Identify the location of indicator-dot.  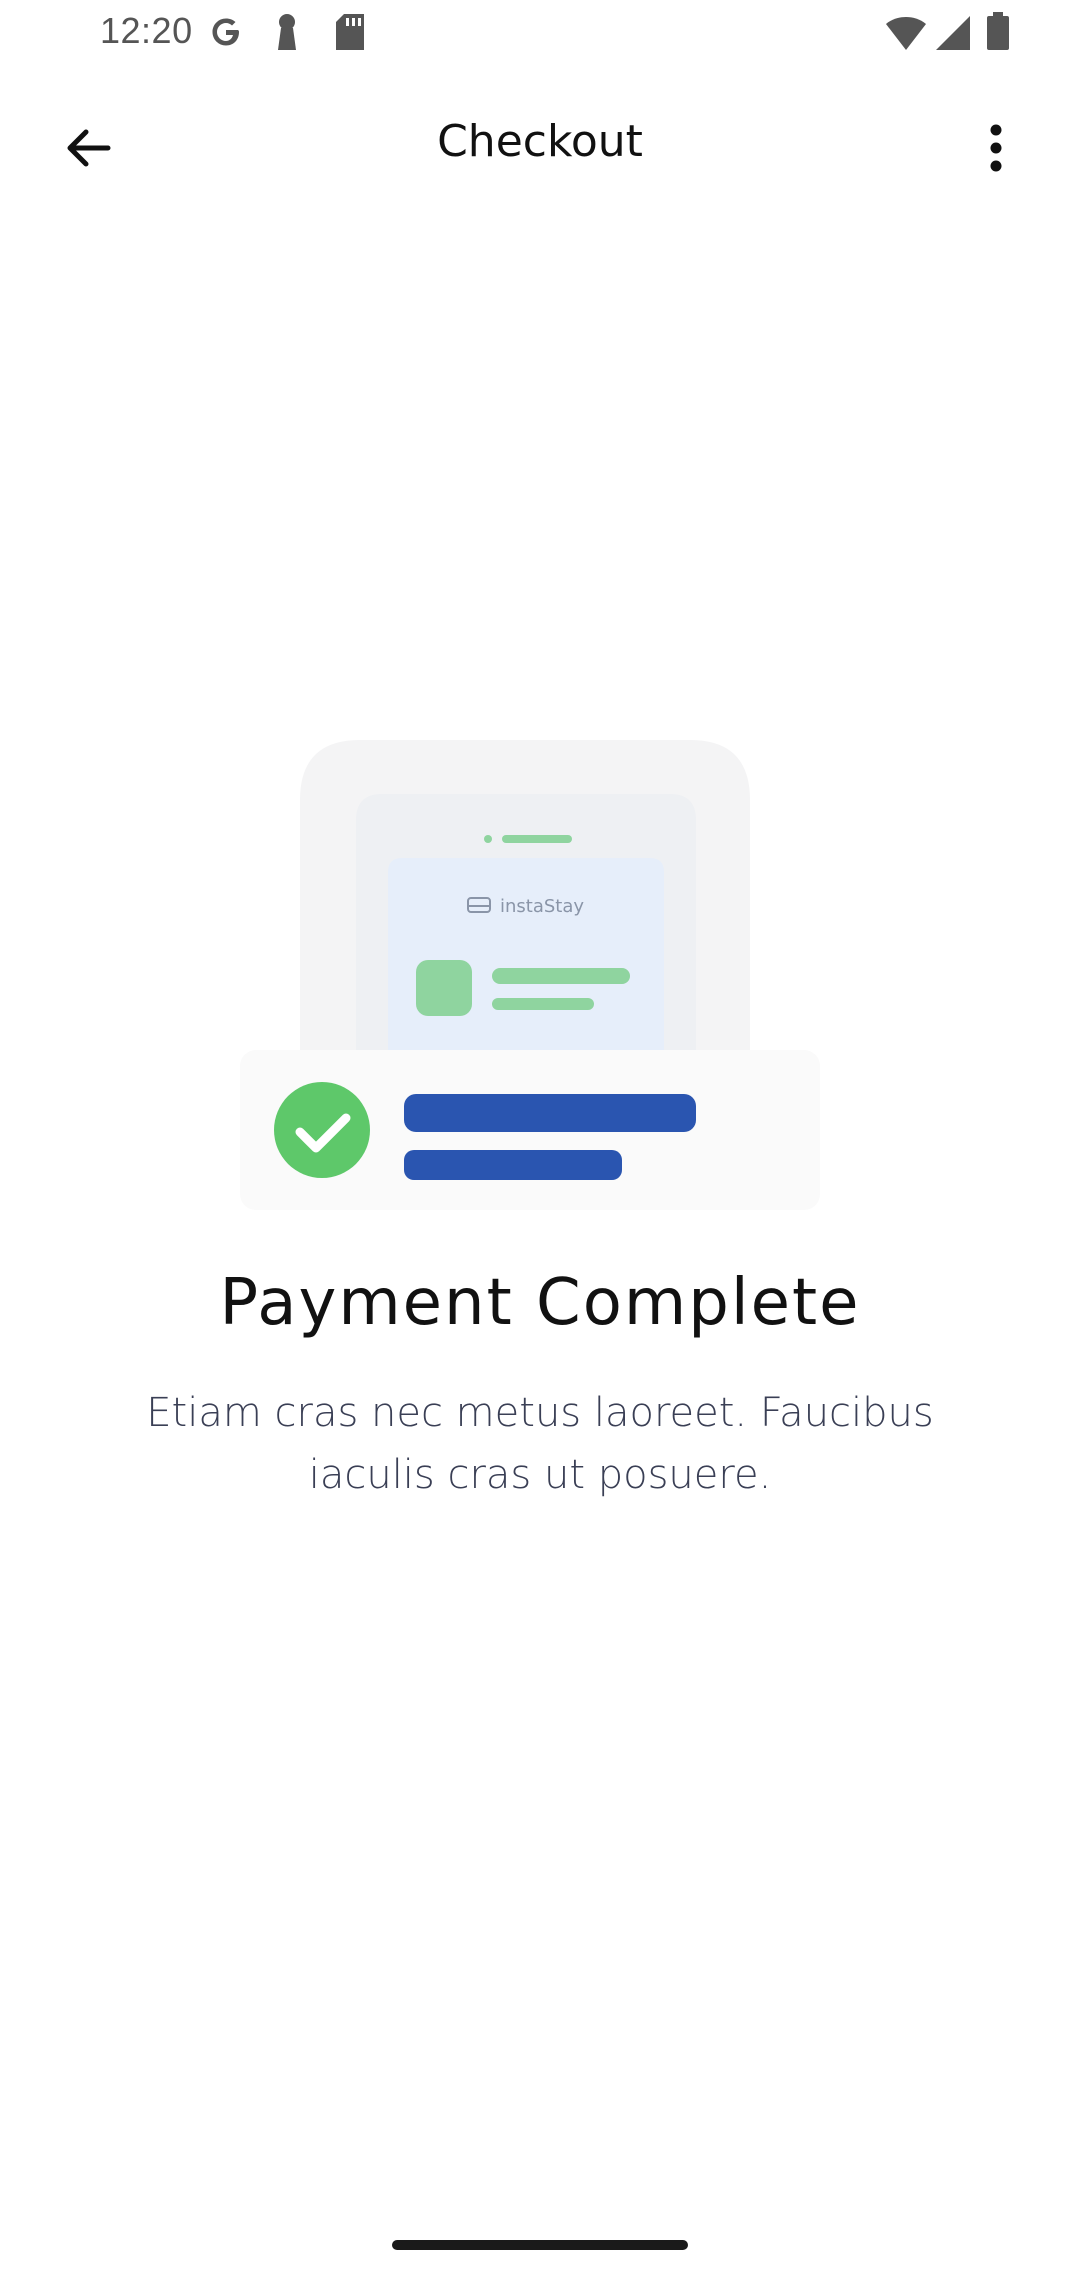
(488, 839).